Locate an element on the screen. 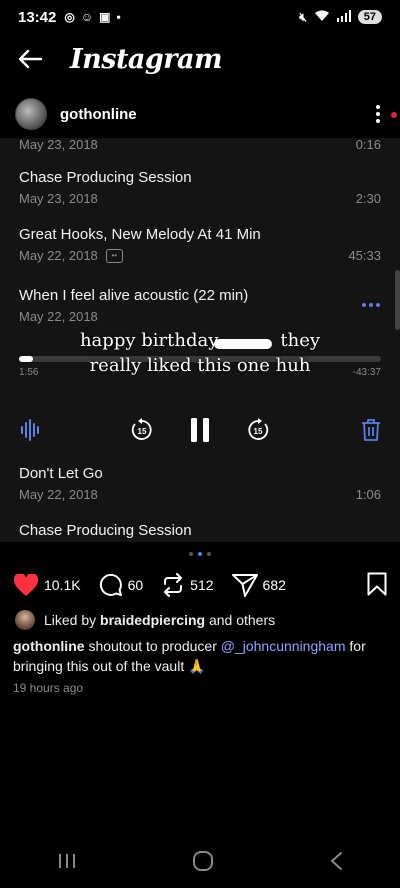  notification-icons: ◎ ☺ ▣ • is located at coordinates (92, 17).